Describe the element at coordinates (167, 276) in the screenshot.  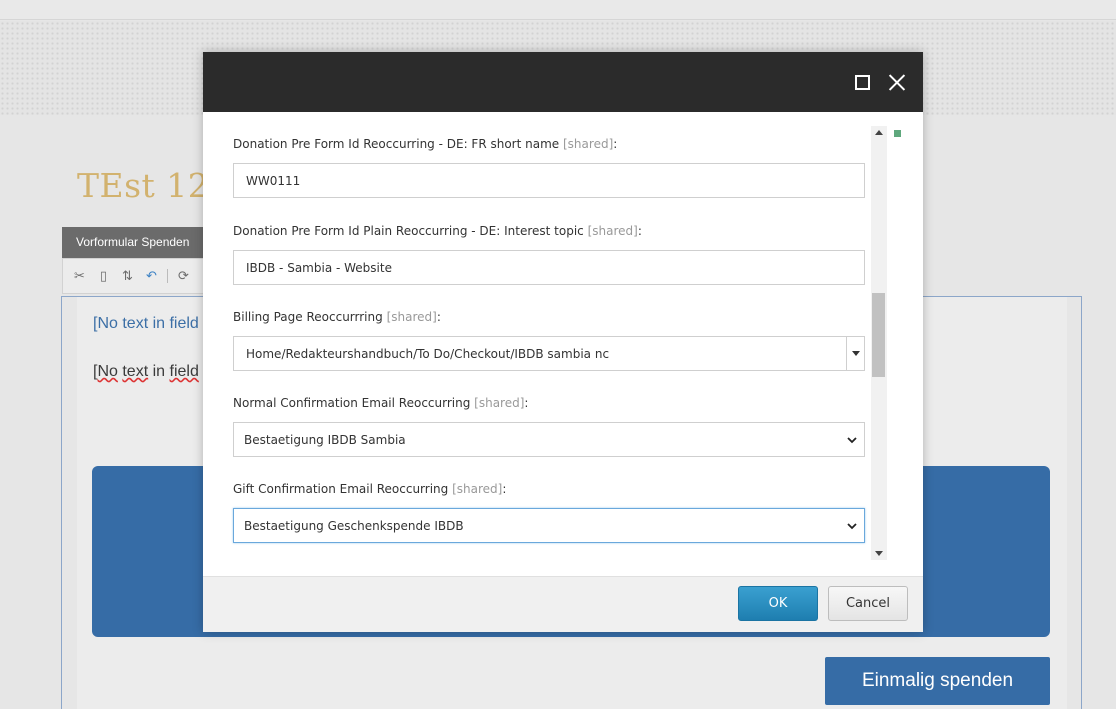
I see `toolbar-divider` at that location.